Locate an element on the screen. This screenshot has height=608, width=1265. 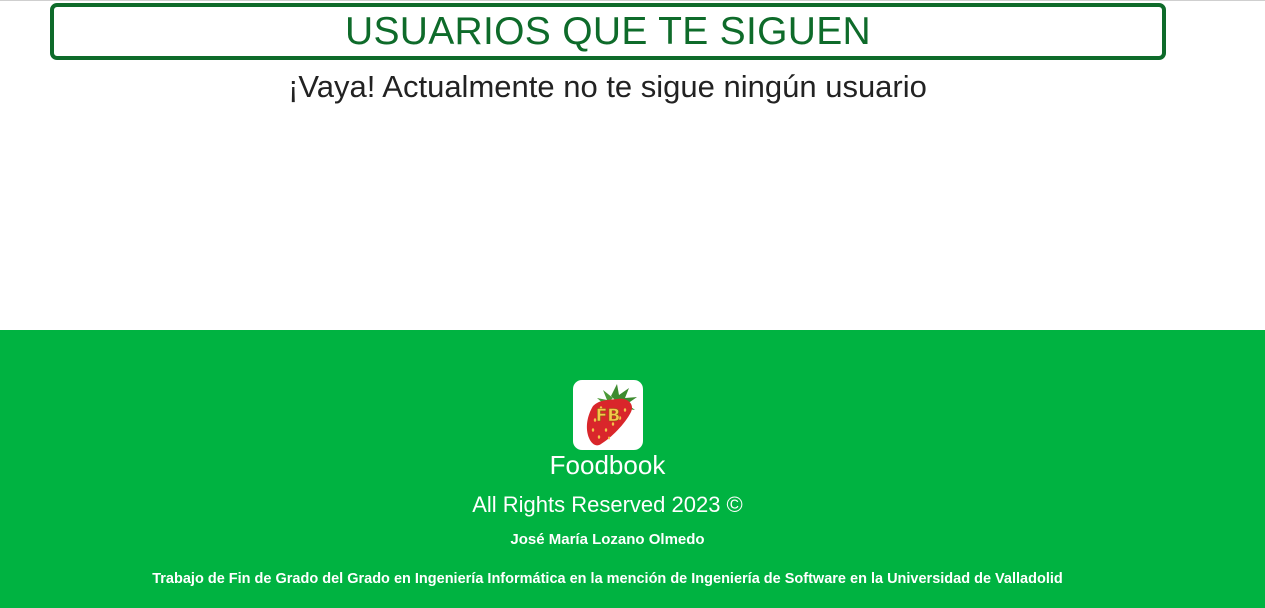
logo-letters: FB is located at coordinates (608, 416).